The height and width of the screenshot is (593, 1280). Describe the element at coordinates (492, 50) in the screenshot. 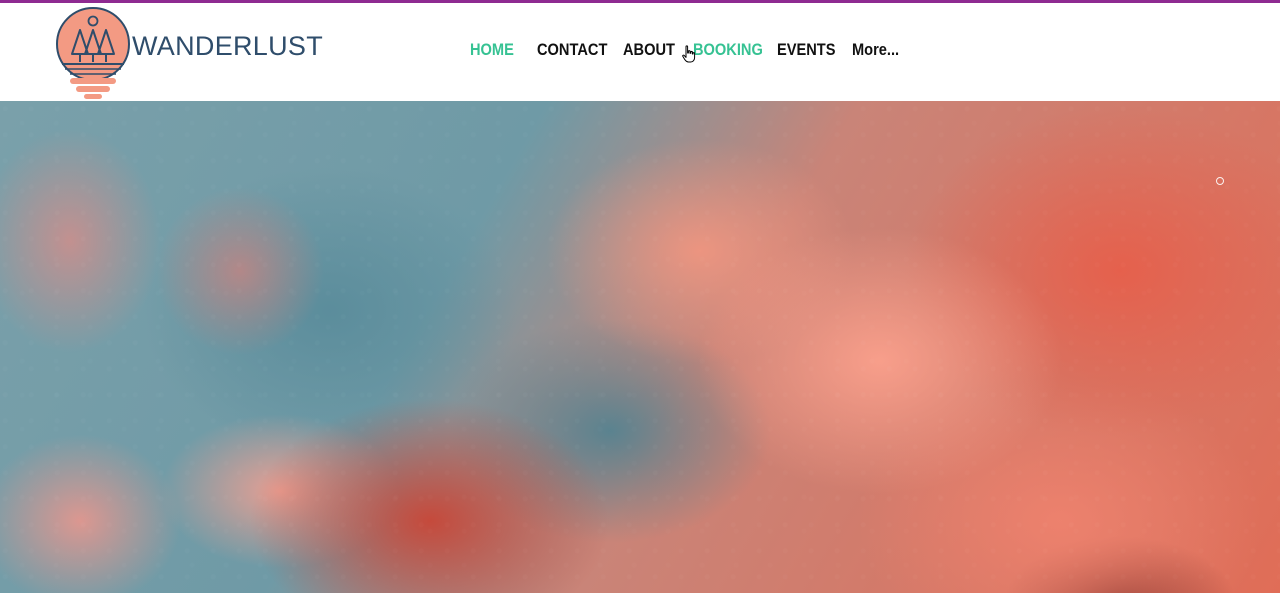

I see `nav-item-home: HOME` at that location.